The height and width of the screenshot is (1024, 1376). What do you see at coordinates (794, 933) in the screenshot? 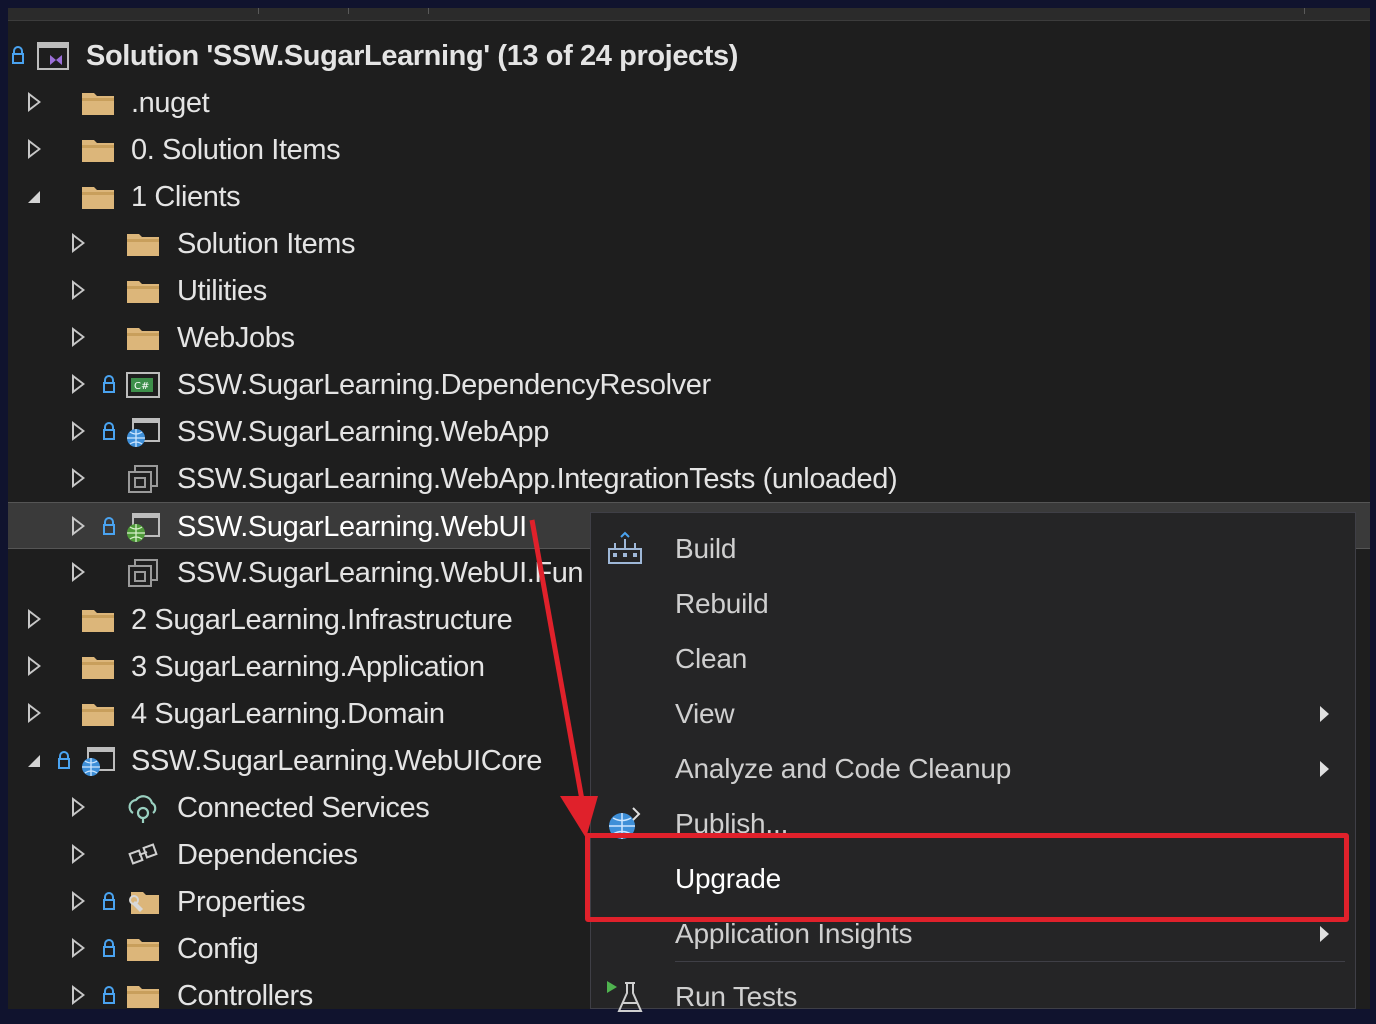
I see `menu-label: Application Insights` at bounding box center [794, 933].